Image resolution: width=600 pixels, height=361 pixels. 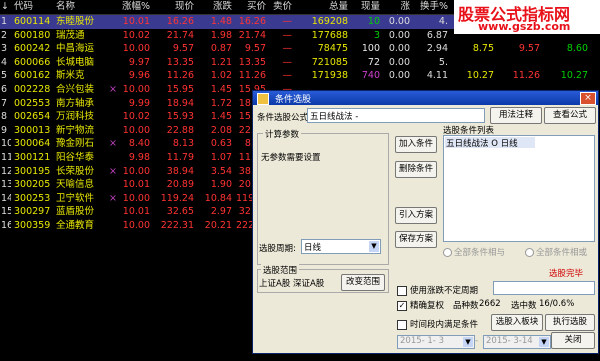 What do you see at coordinates (402, 324) in the screenshot?
I see `checkbox-icon` at bounding box center [402, 324].